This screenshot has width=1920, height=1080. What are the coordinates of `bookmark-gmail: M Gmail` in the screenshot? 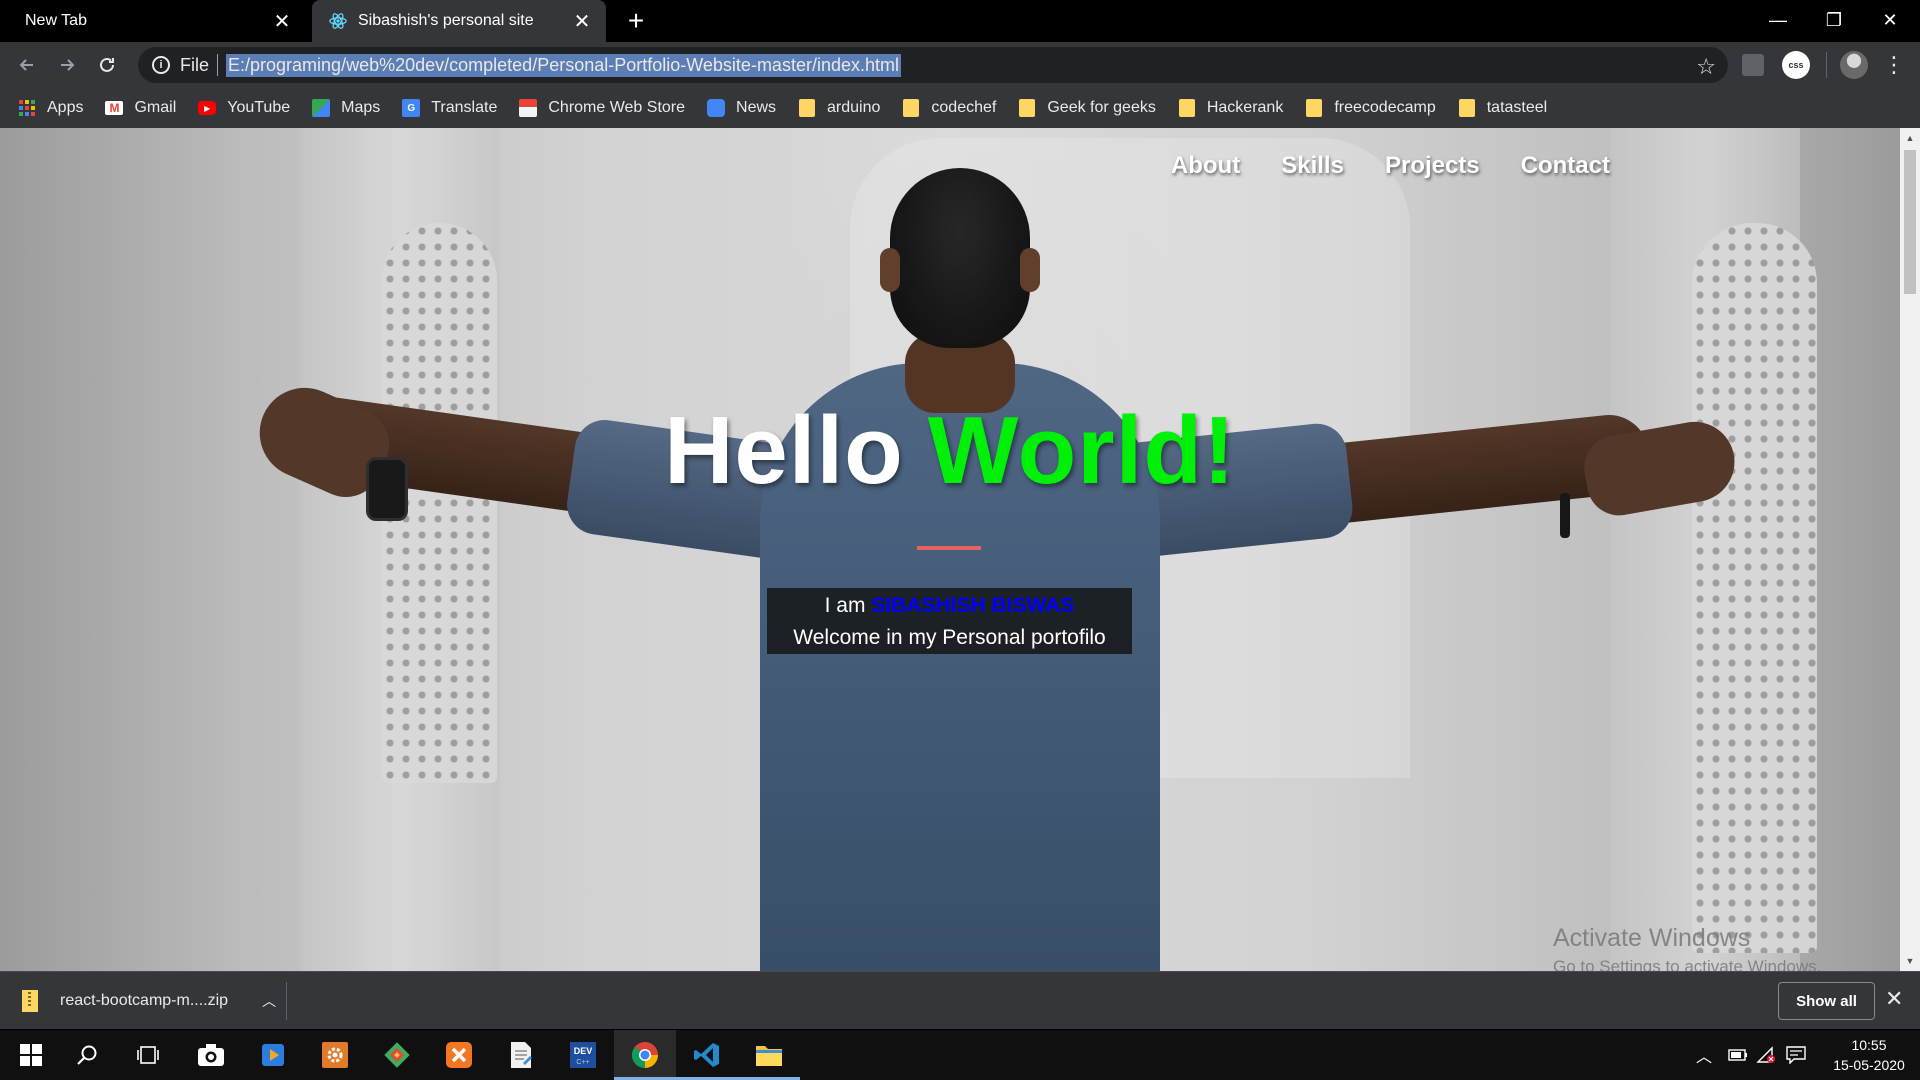 It's located at (140, 108).